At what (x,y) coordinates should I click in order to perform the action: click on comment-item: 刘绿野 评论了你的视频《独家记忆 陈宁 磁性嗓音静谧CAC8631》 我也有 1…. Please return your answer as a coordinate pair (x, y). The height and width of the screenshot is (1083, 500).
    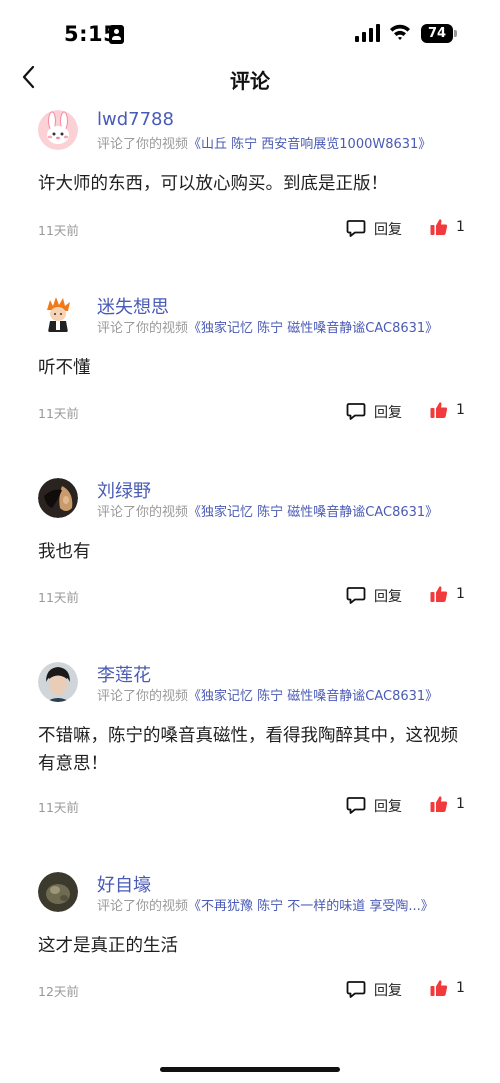
    Looking at the image, I should click on (250, 547).